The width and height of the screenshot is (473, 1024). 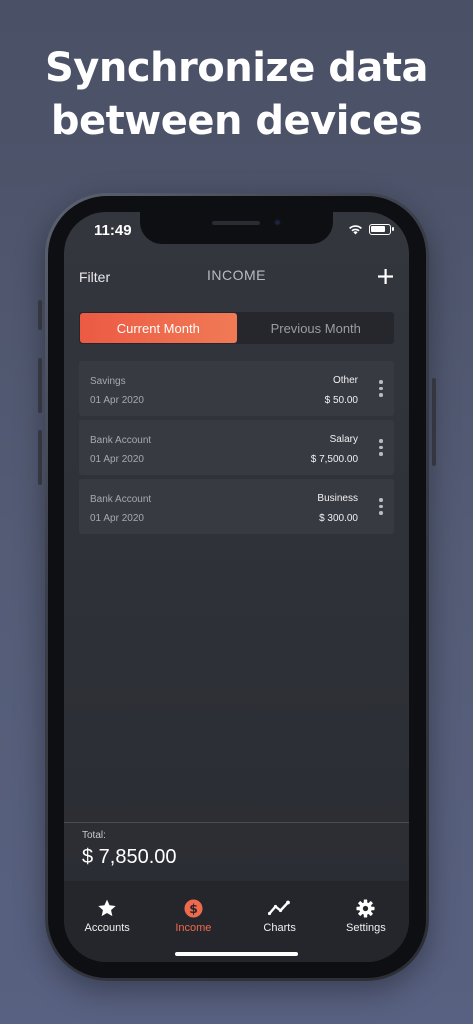 I want to click on dollar-icon: $, so click(x=193, y=908).